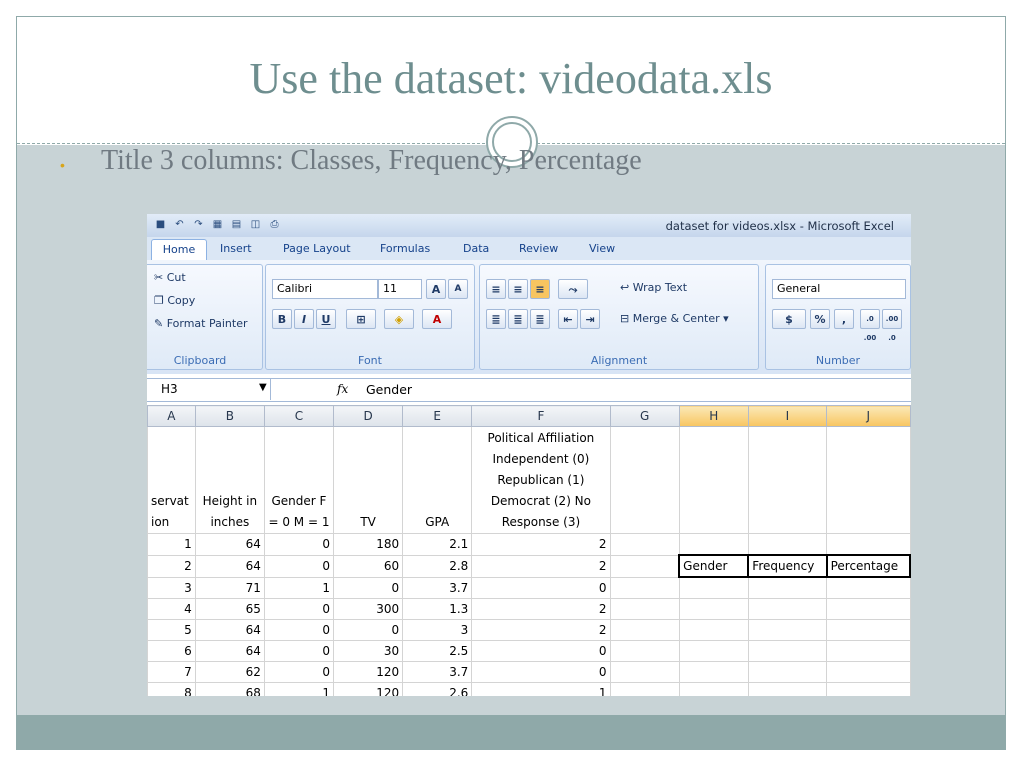 The image size is (1024, 768). What do you see at coordinates (236, 224) in the screenshot?
I see `open-icon: ▤` at bounding box center [236, 224].